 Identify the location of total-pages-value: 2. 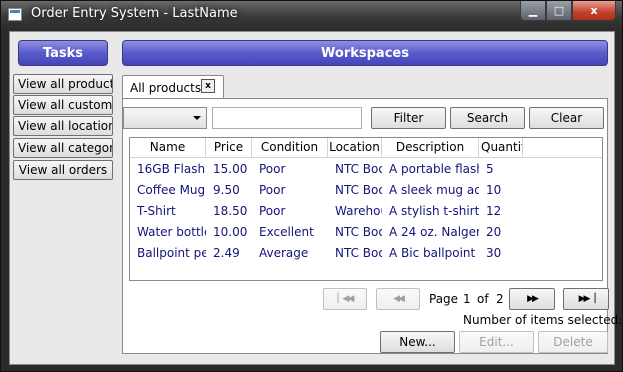
(500, 299).